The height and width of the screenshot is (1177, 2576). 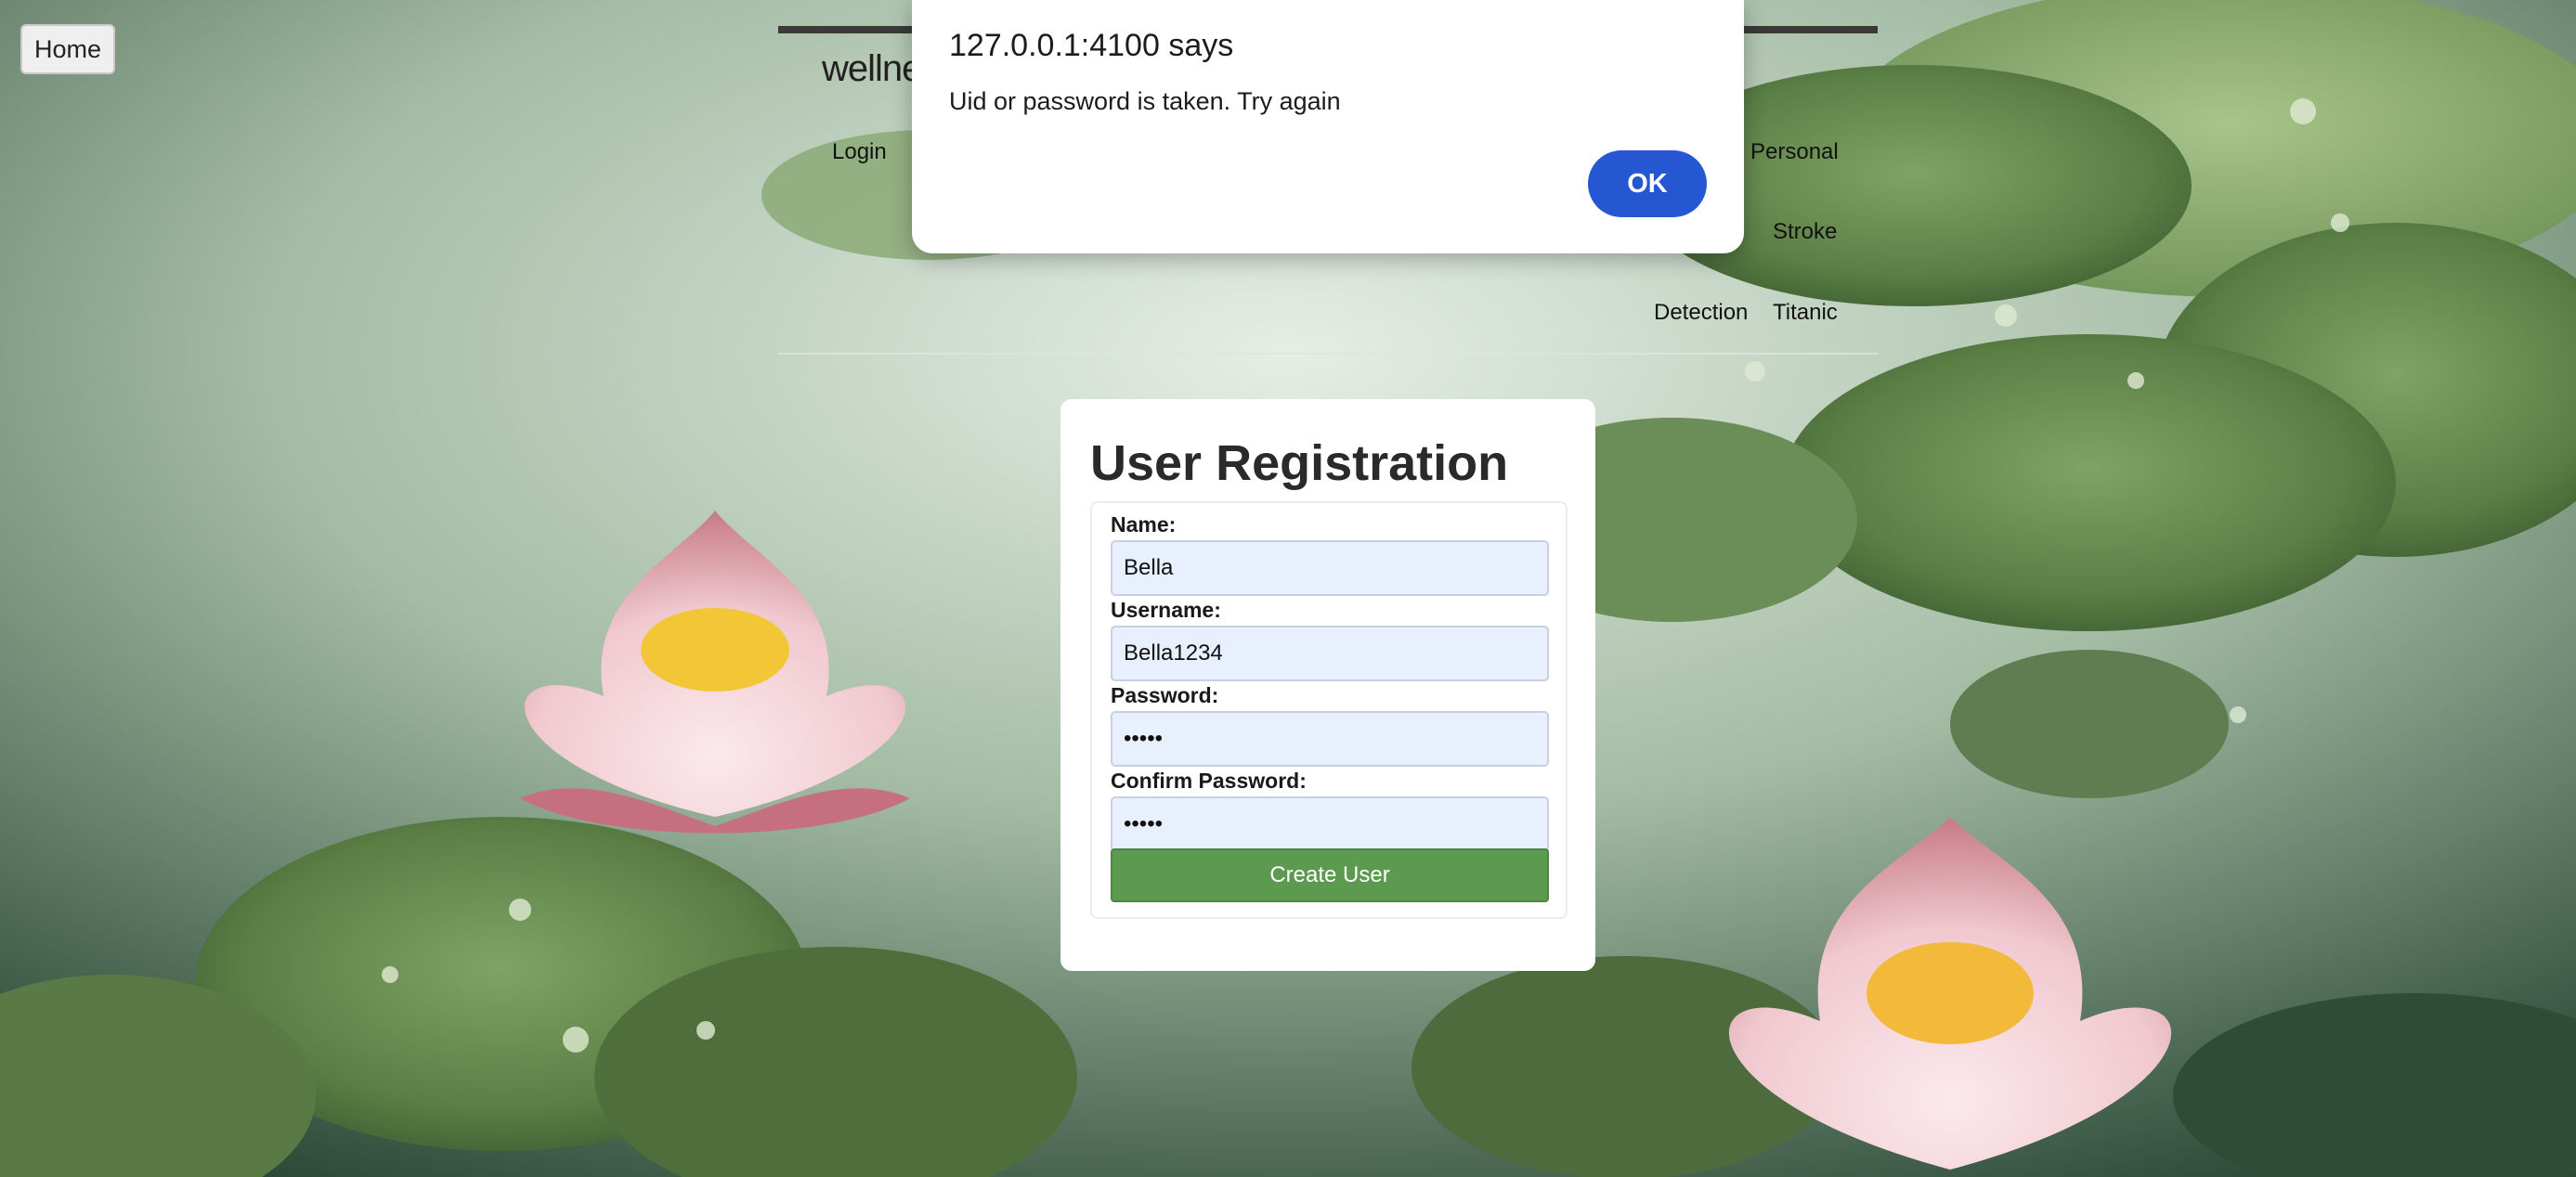 I want to click on nav-stroke-link: Stroke, so click(x=1805, y=232).